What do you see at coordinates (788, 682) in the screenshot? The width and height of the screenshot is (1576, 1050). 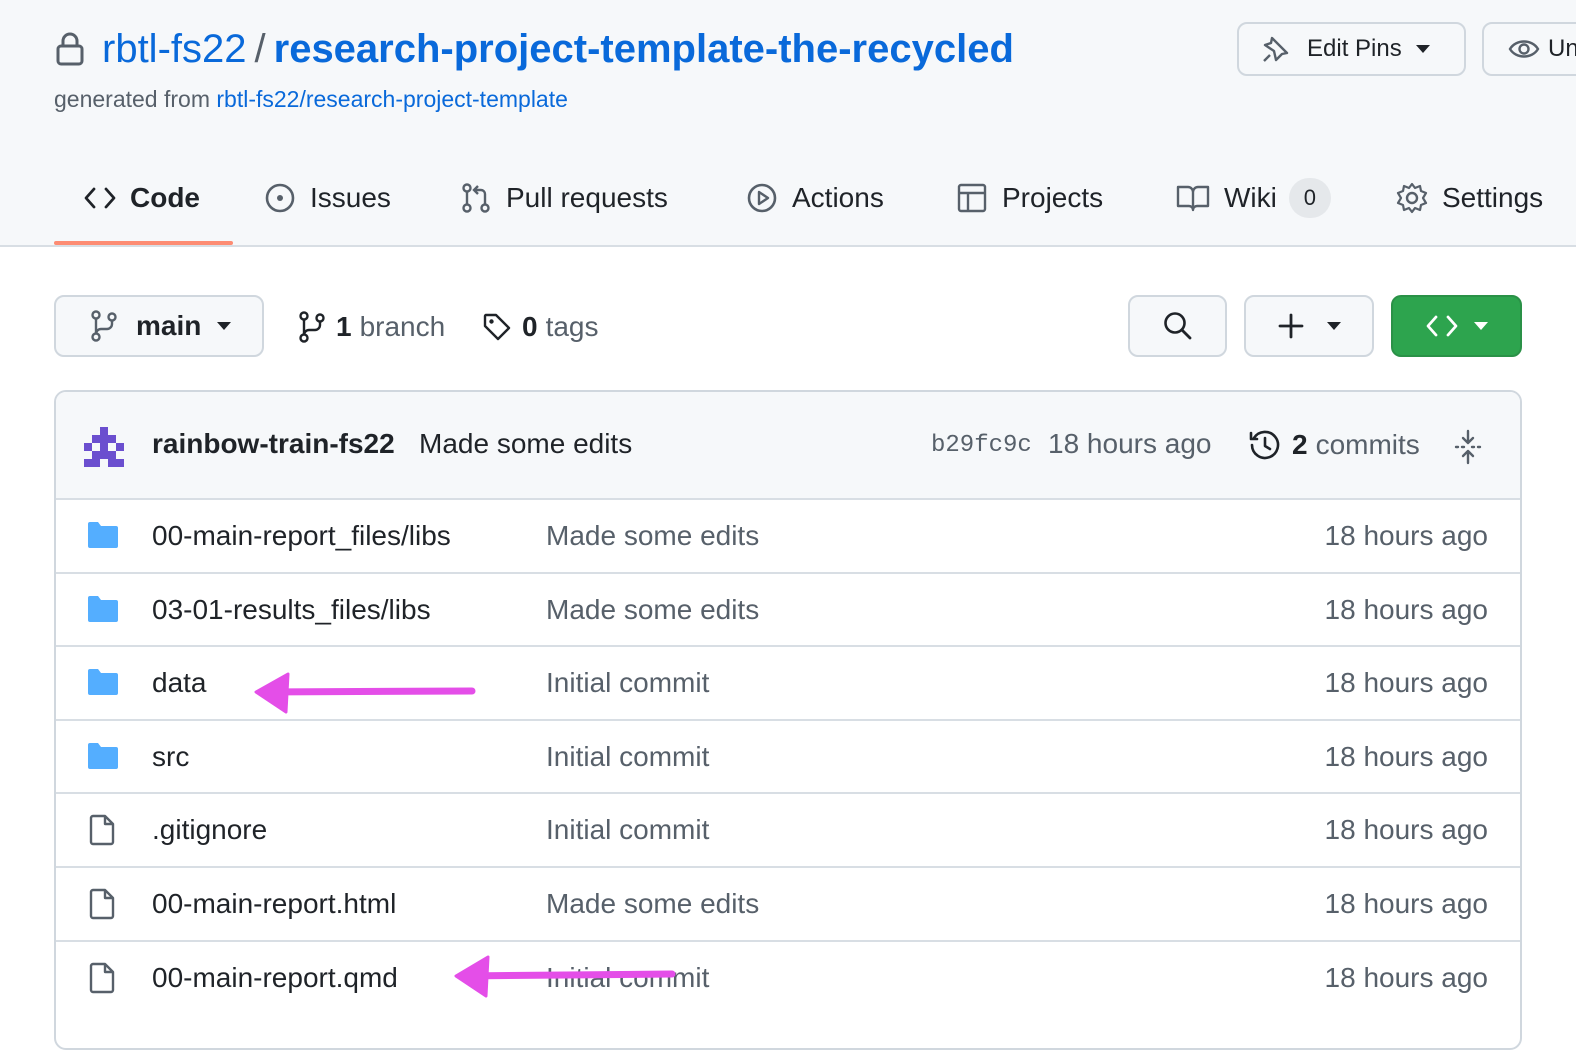 I see `file-row: data Initial commit 18 hours ago` at bounding box center [788, 682].